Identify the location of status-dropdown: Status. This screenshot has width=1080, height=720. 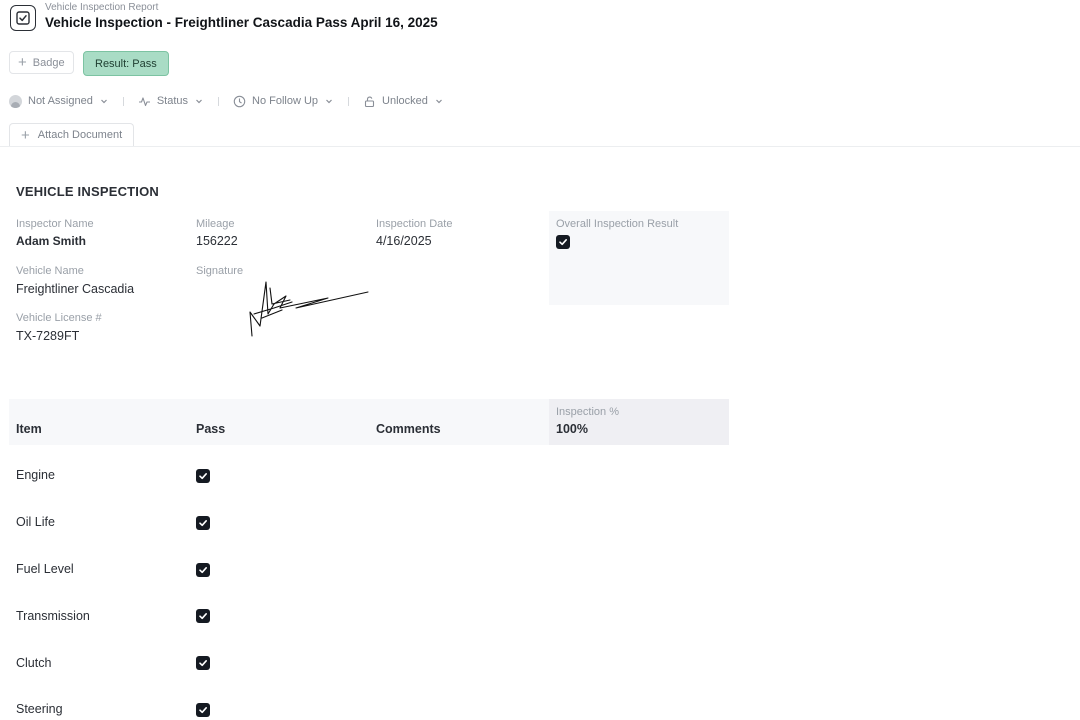
(171, 101).